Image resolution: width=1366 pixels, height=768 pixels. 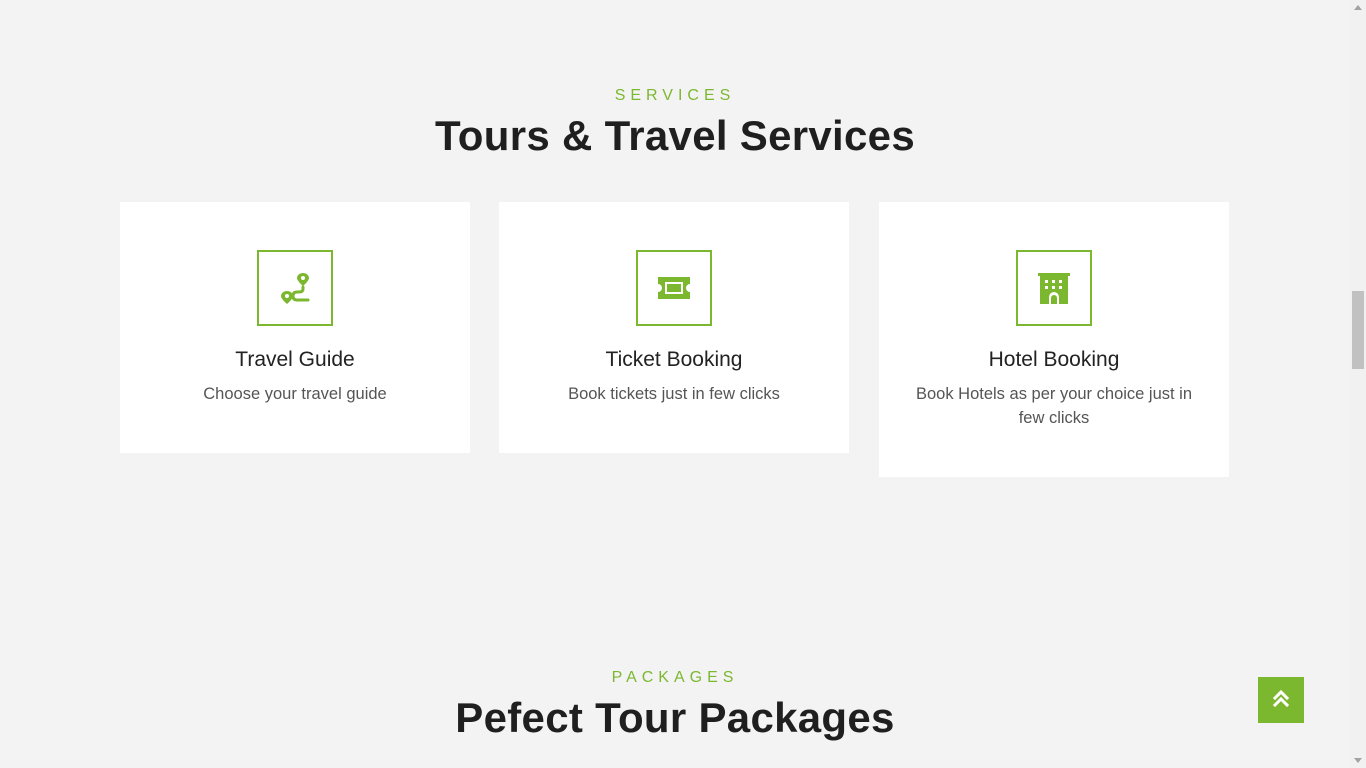 I want to click on double-chevron-up-icon, so click(x=1281, y=700).